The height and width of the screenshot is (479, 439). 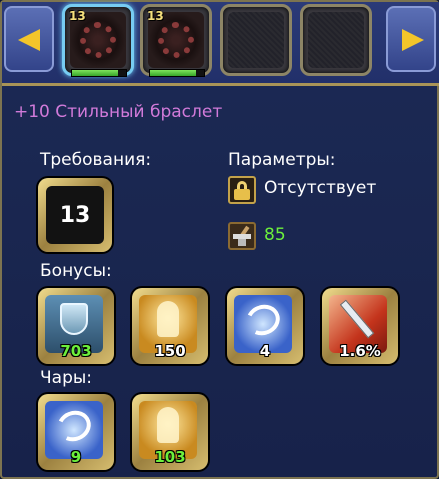 What do you see at coordinates (170, 351) in the screenshot?
I see `bonus-value: 150` at bounding box center [170, 351].